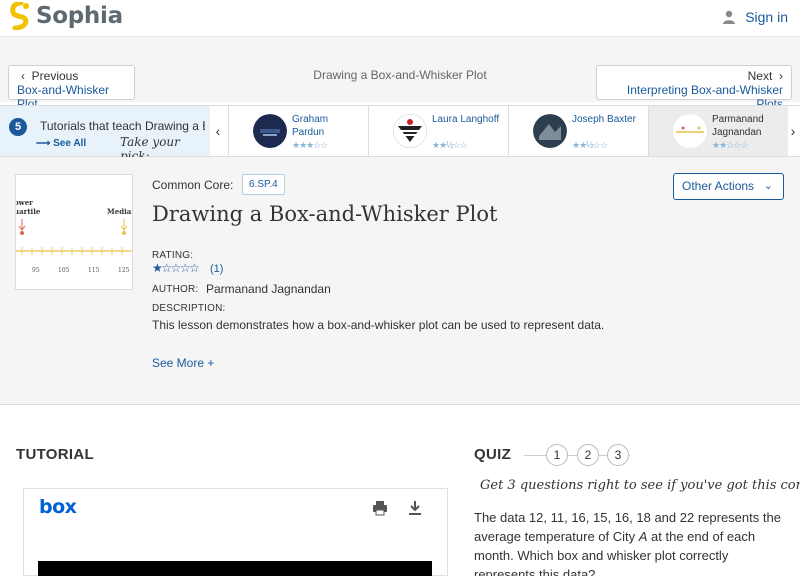 The height and width of the screenshot is (576, 800). I want to click on common-core-label: Common Core:, so click(193, 185).